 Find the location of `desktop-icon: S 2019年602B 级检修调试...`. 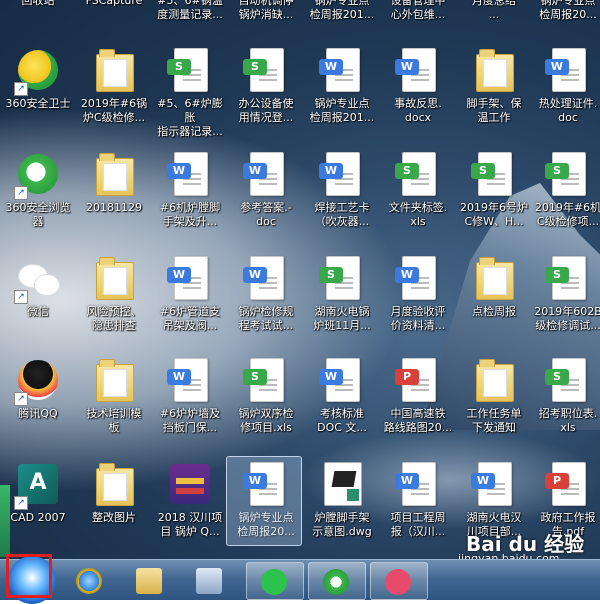

desktop-icon: S 2019年602B 级检修调试... is located at coordinates (566, 293).